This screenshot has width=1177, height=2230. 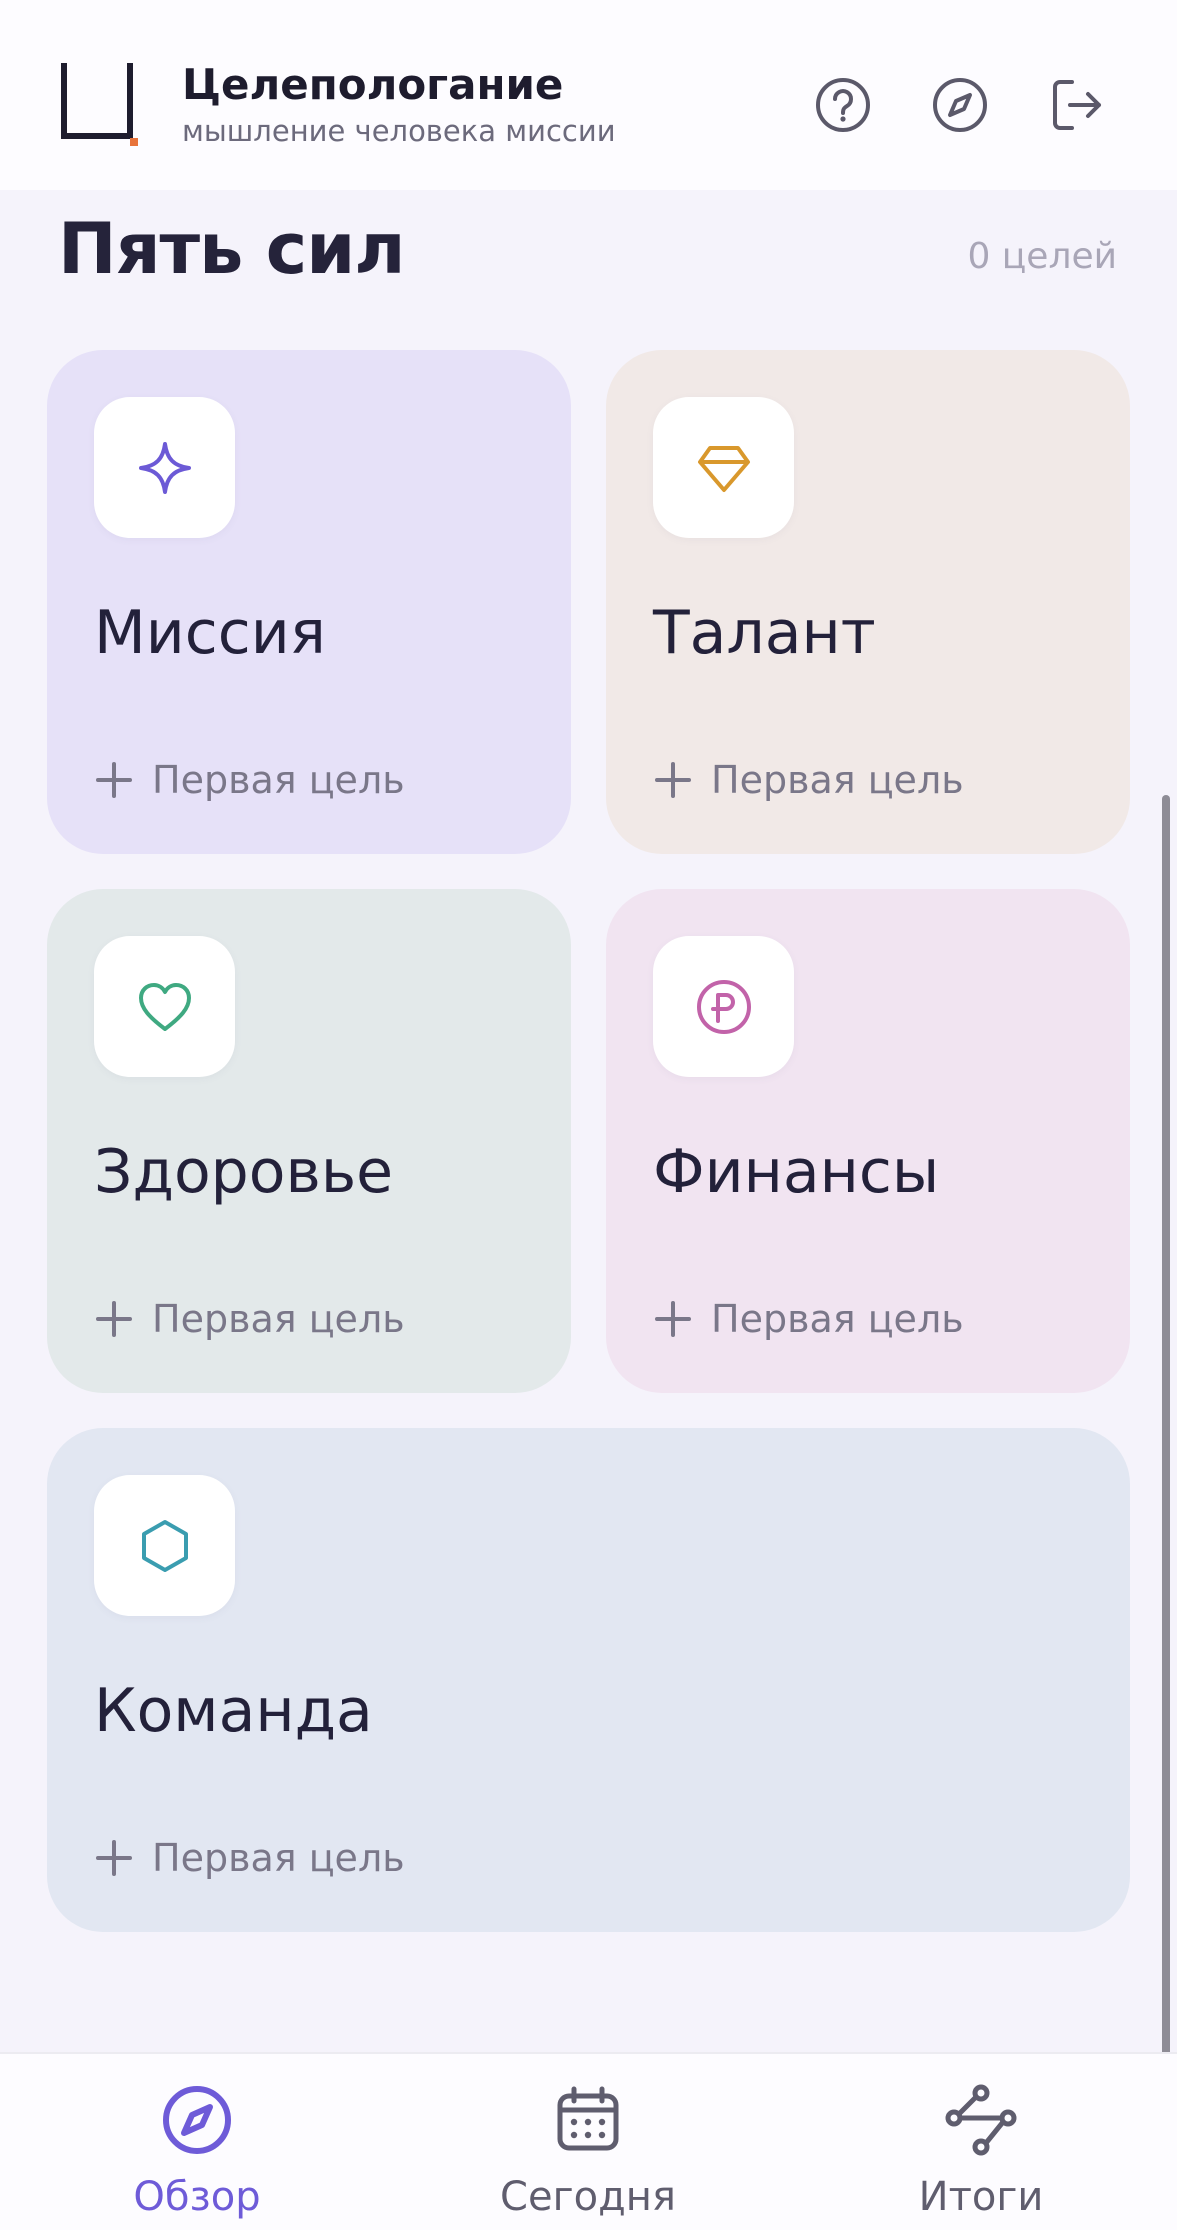 What do you see at coordinates (100, 104) in the screenshot?
I see `bracket-logo-icon` at bounding box center [100, 104].